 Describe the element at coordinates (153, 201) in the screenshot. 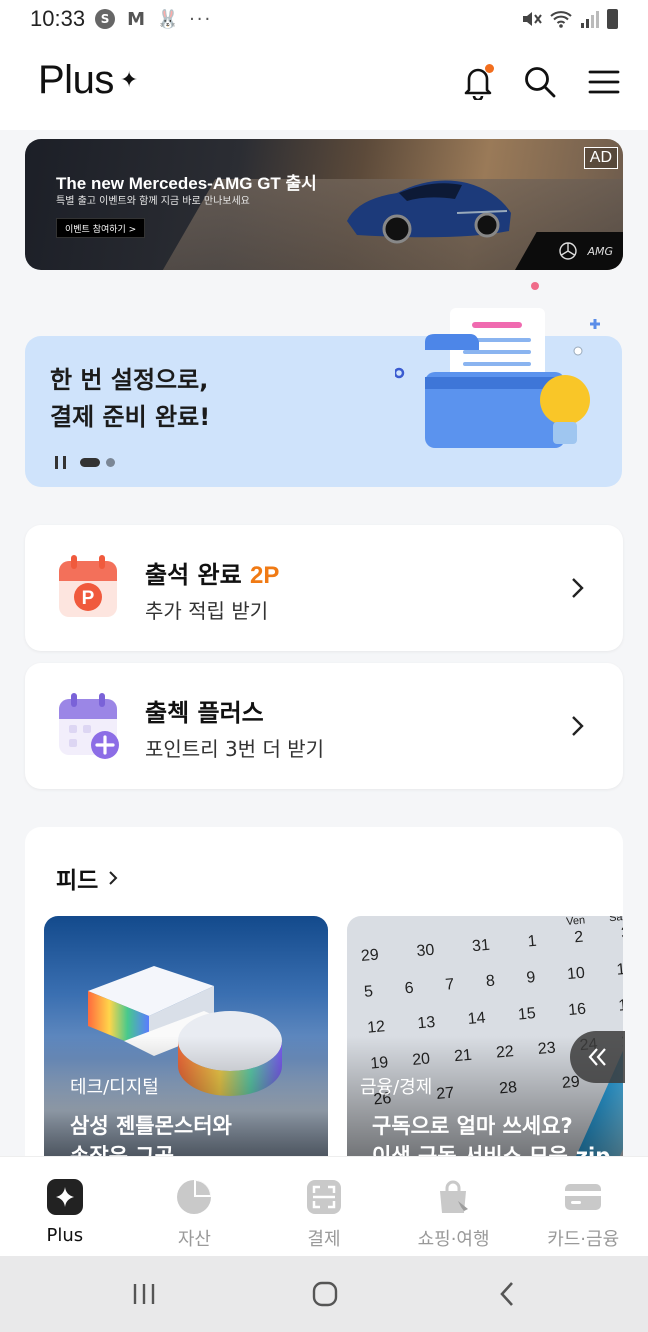

I see `ad-subtitle: 특별 출고 이벤트와 함께 지금 바로 만나보세요` at that location.